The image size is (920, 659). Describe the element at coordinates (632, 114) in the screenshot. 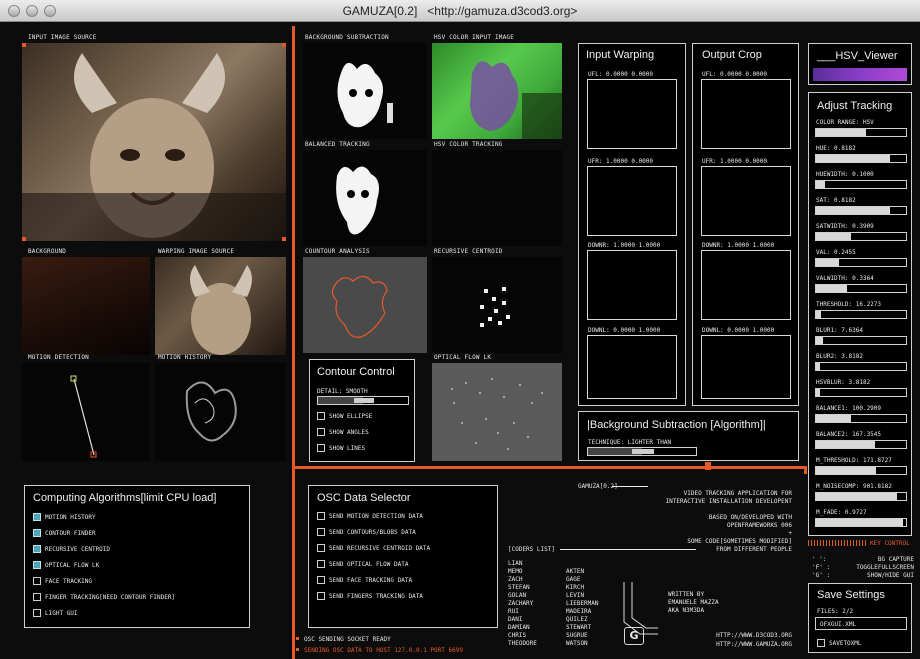

I see `input-warping-ufl-box` at that location.